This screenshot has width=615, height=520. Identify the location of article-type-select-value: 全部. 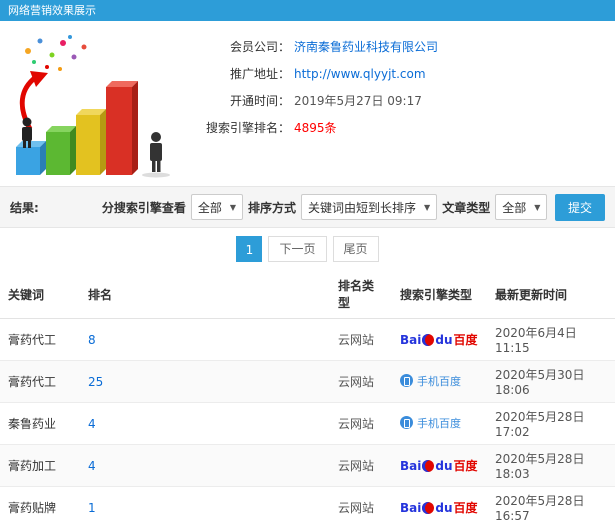
(514, 207).